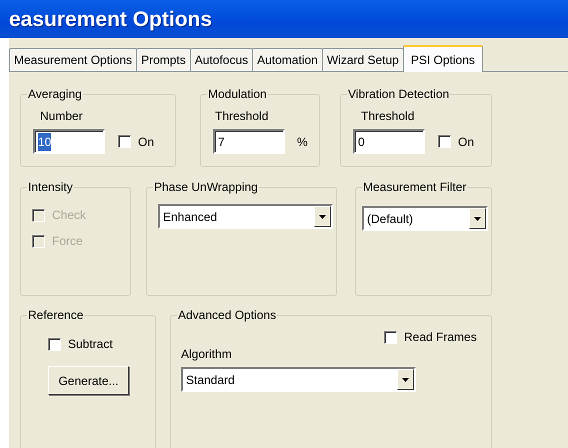 This screenshot has height=448, width=568. What do you see at coordinates (73, 59) in the screenshot?
I see `tab: Measurement Options` at bounding box center [73, 59].